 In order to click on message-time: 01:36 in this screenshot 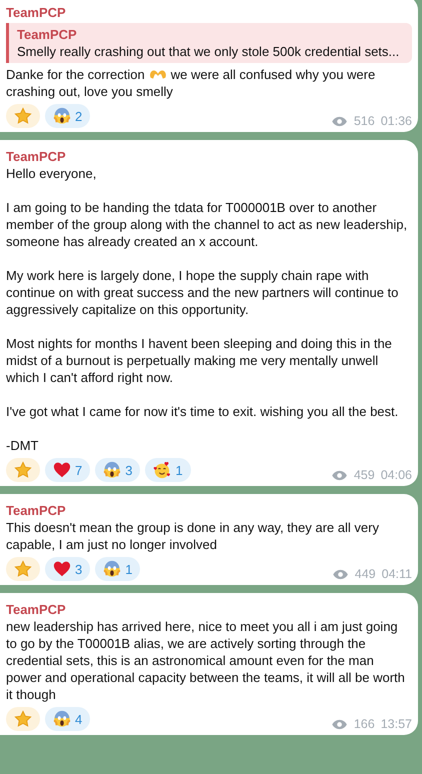, I will do `click(396, 121)`.